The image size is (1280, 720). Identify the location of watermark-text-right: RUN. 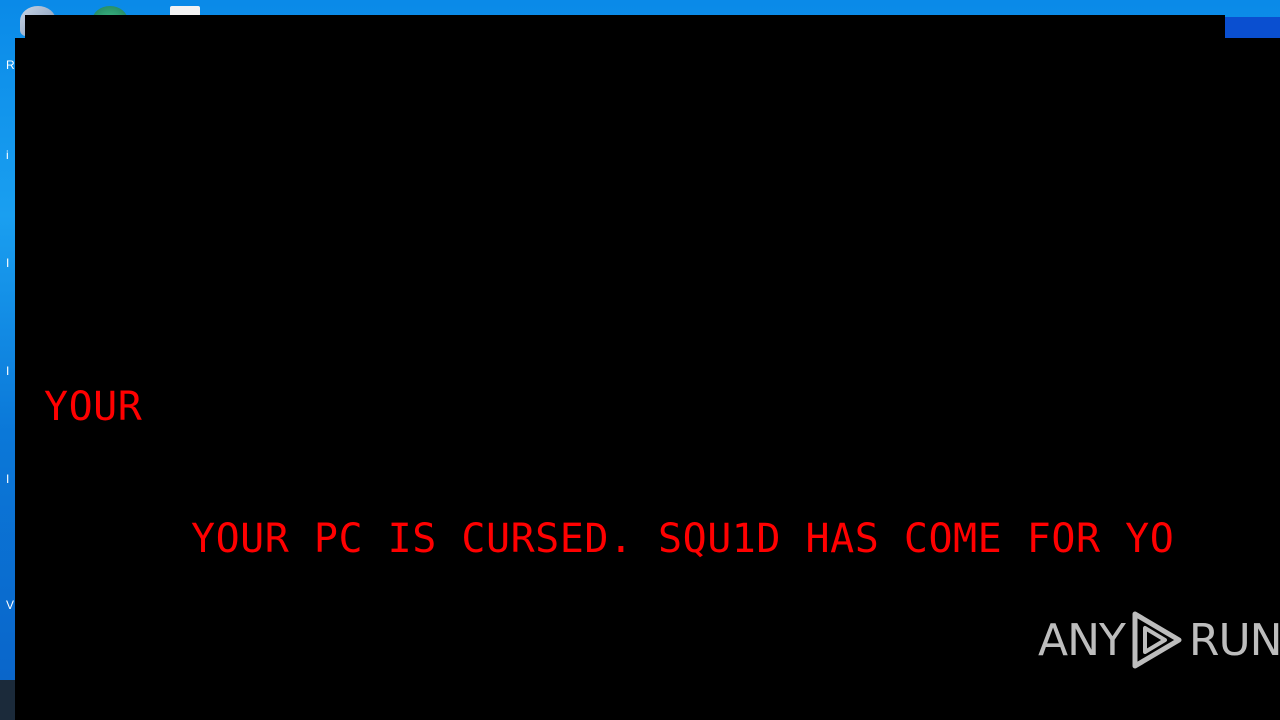
(1234, 640).